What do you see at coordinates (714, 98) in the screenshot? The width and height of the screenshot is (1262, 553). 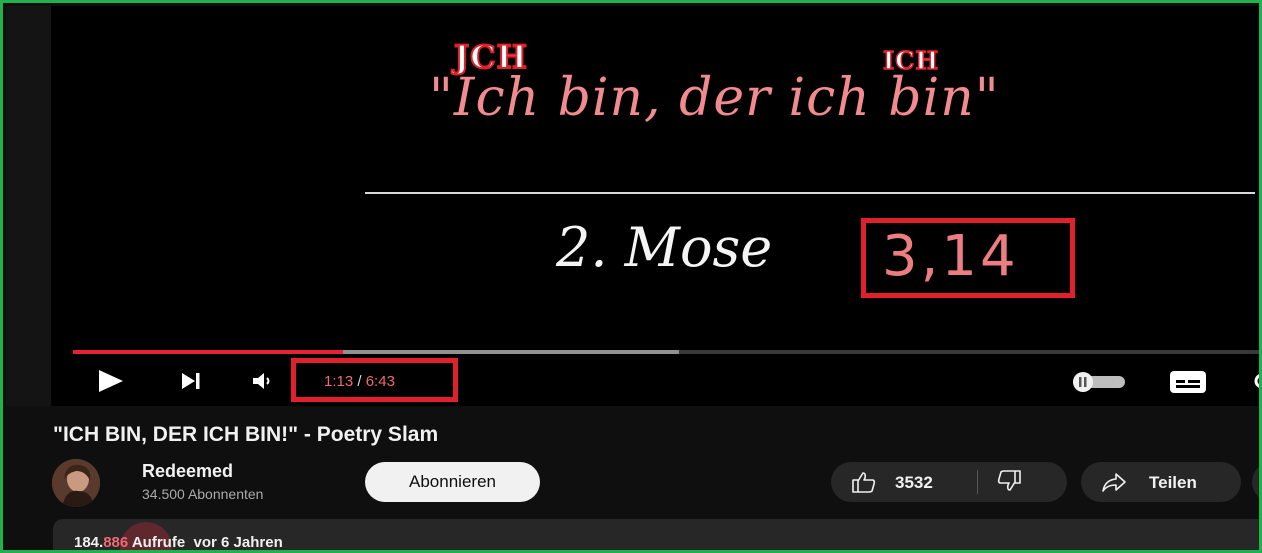 I see `video-quote-text: "Ich bin, der ich bin"` at bounding box center [714, 98].